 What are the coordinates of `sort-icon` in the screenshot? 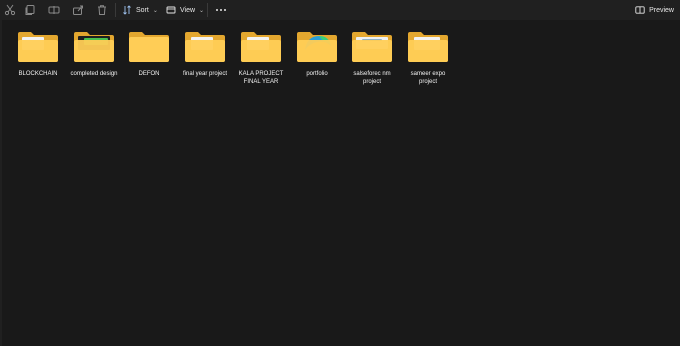 It's located at (127, 10).